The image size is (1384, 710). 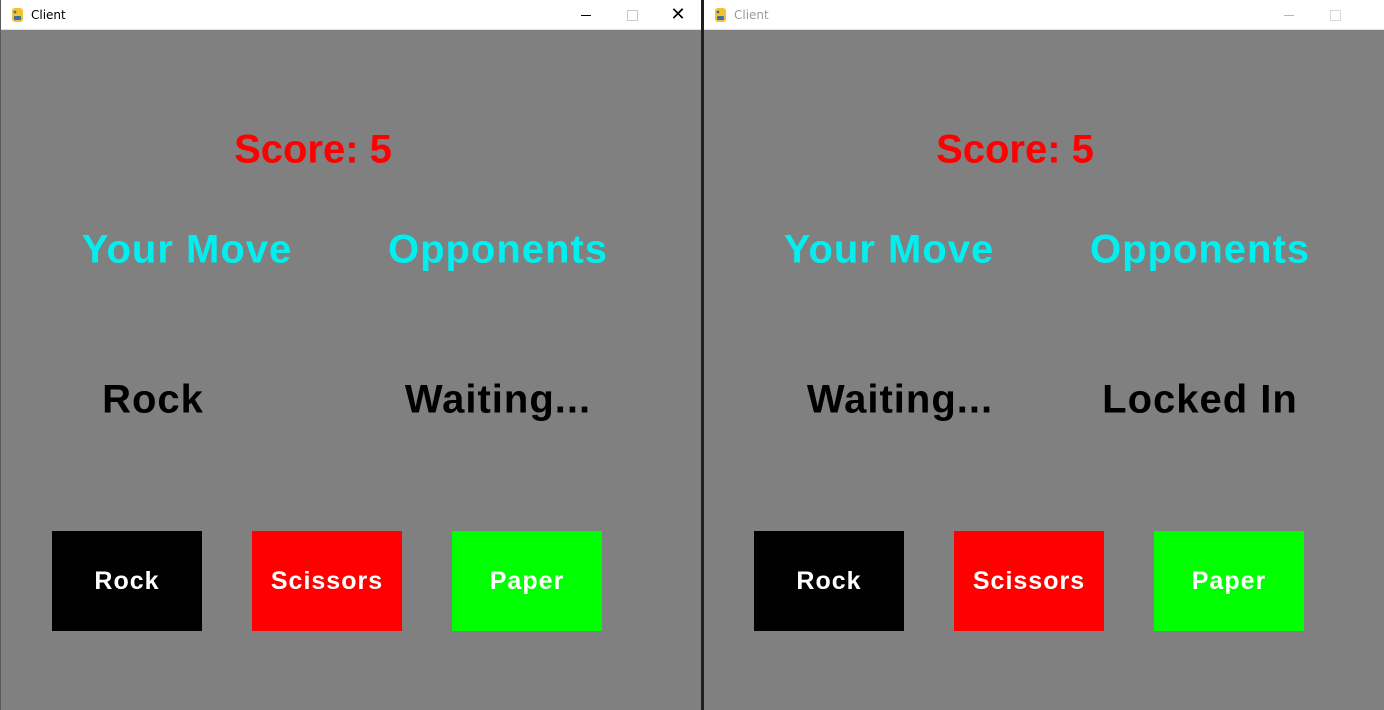 I want to click on title-bar: Client ✕, so click(x=351, y=15).